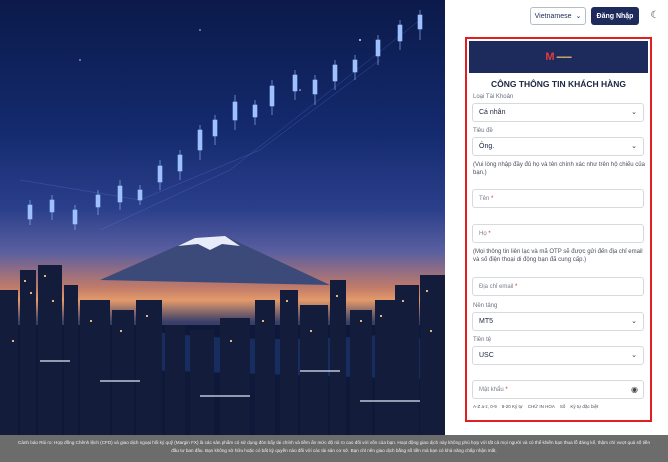 The height and width of the screenshot is (462, 668). What do you see at coordinates (492, 112) in the screenshot?
I see `account-type-value: Cá nhân` at bounding box center [492, 112].